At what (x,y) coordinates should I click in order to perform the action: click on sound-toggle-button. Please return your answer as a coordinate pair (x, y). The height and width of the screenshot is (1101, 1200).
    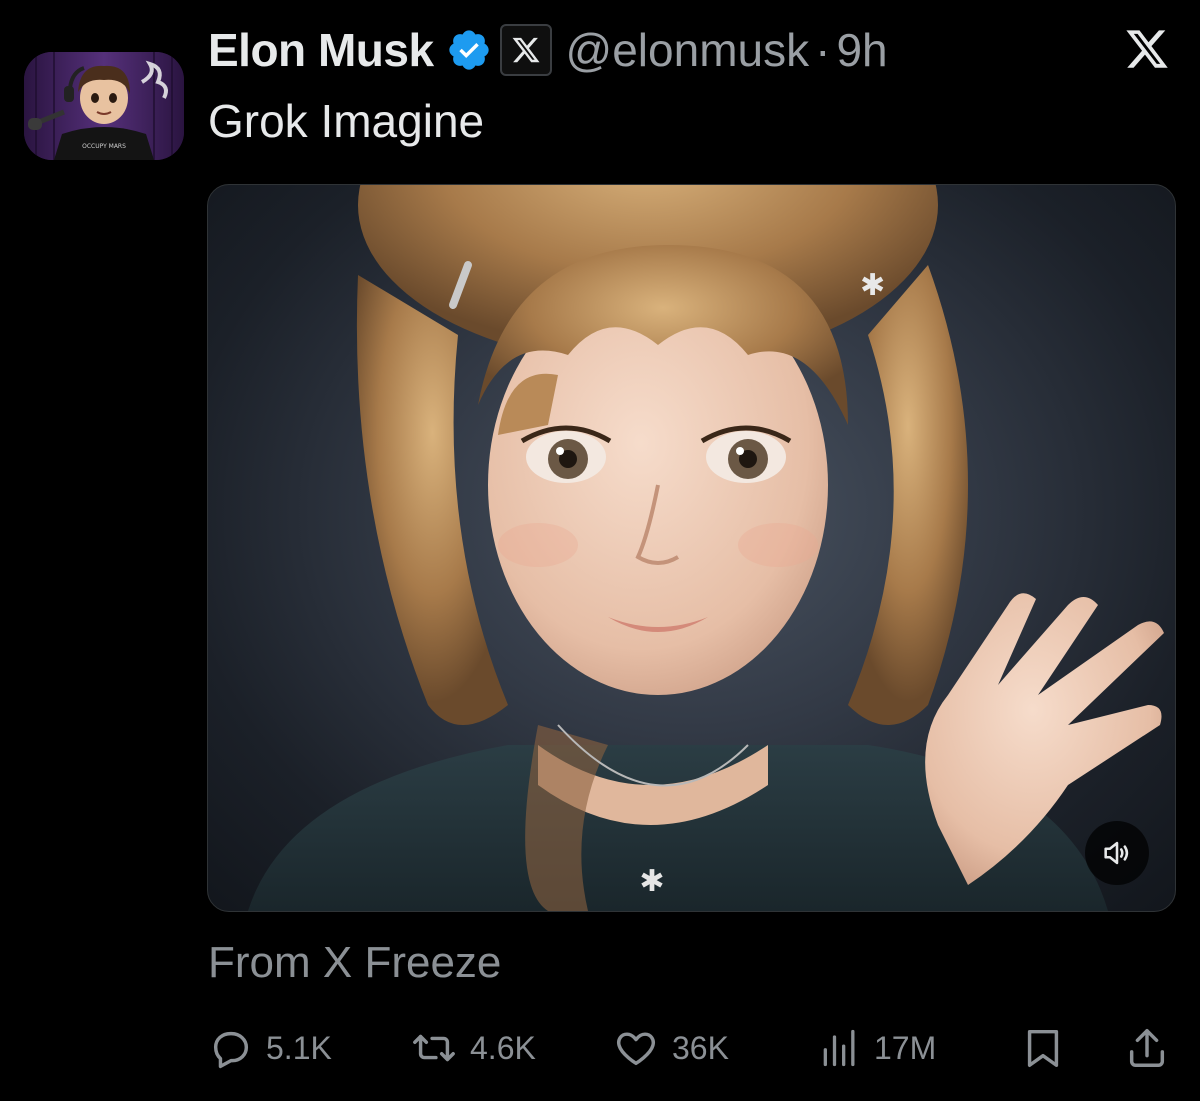
    Looking at the image, I should click on (1117, 853).